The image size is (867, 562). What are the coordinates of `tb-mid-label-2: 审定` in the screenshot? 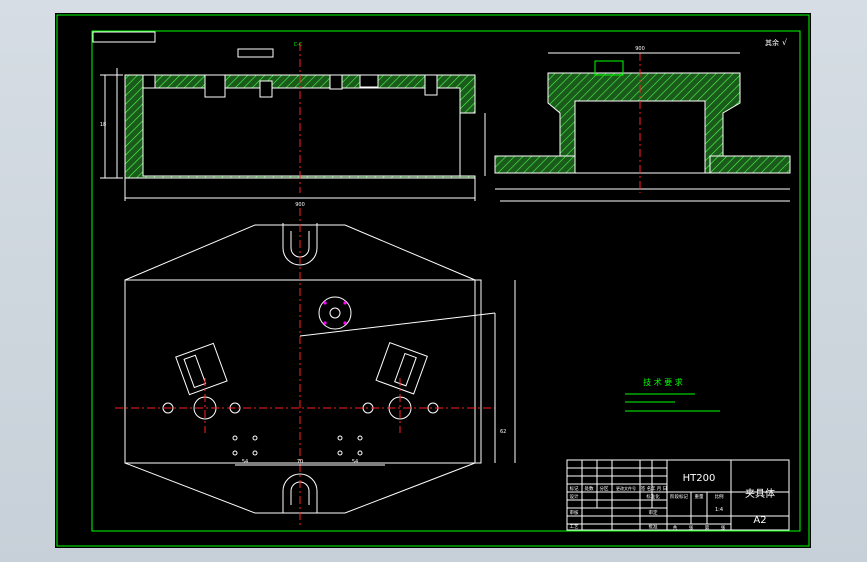 It's located at (653, 512).